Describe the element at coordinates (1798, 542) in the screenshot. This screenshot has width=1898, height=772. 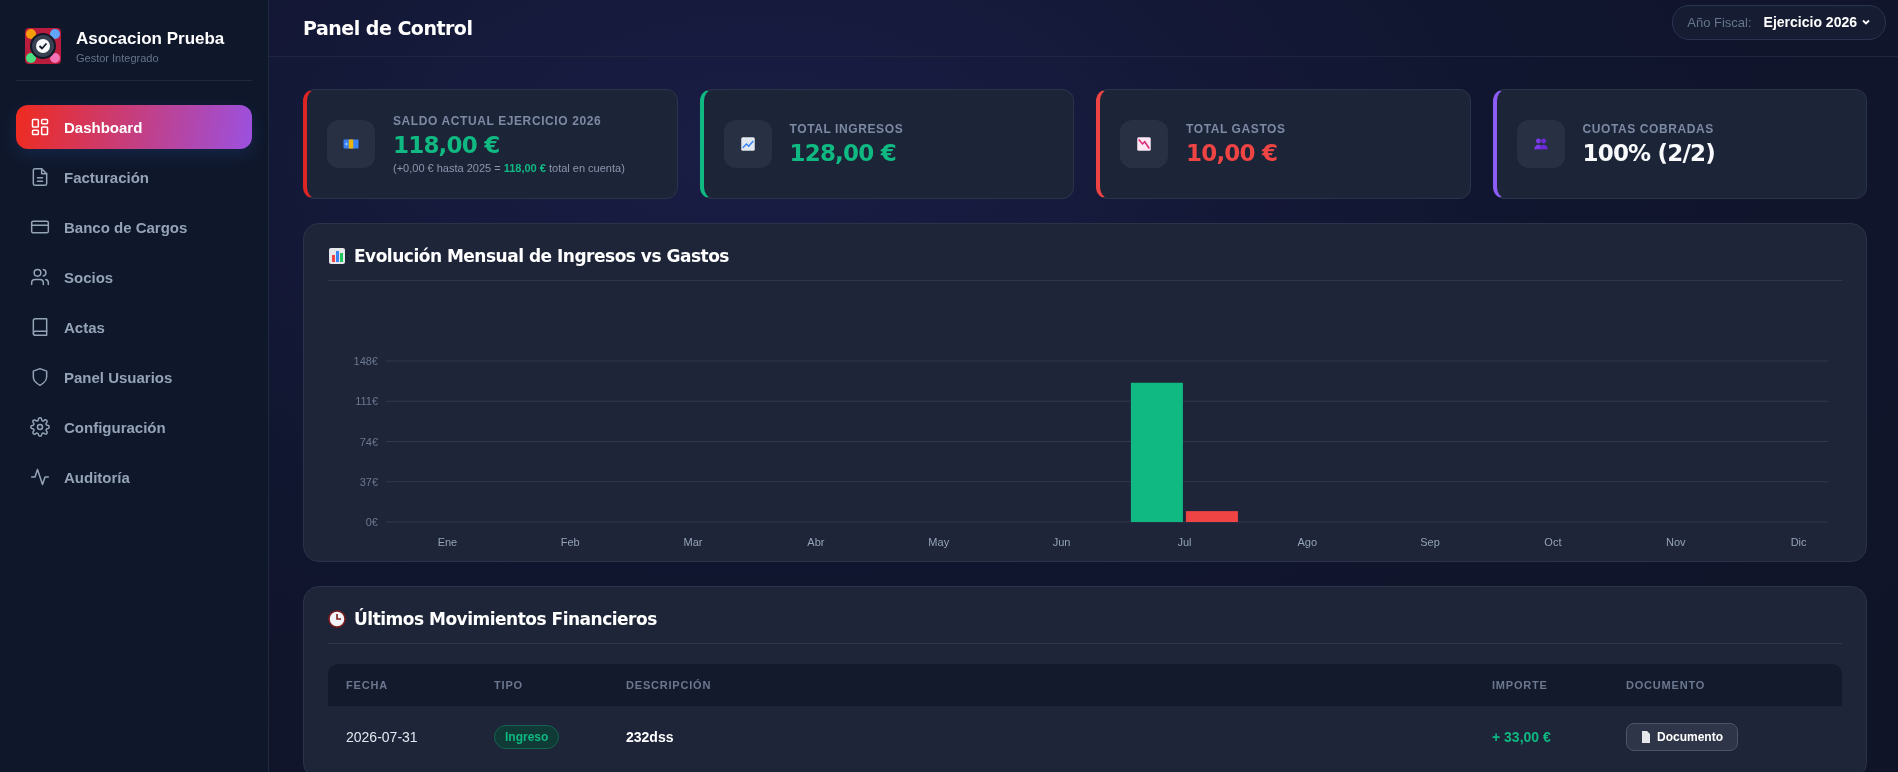
I see `axis-label: Dic` at that location.